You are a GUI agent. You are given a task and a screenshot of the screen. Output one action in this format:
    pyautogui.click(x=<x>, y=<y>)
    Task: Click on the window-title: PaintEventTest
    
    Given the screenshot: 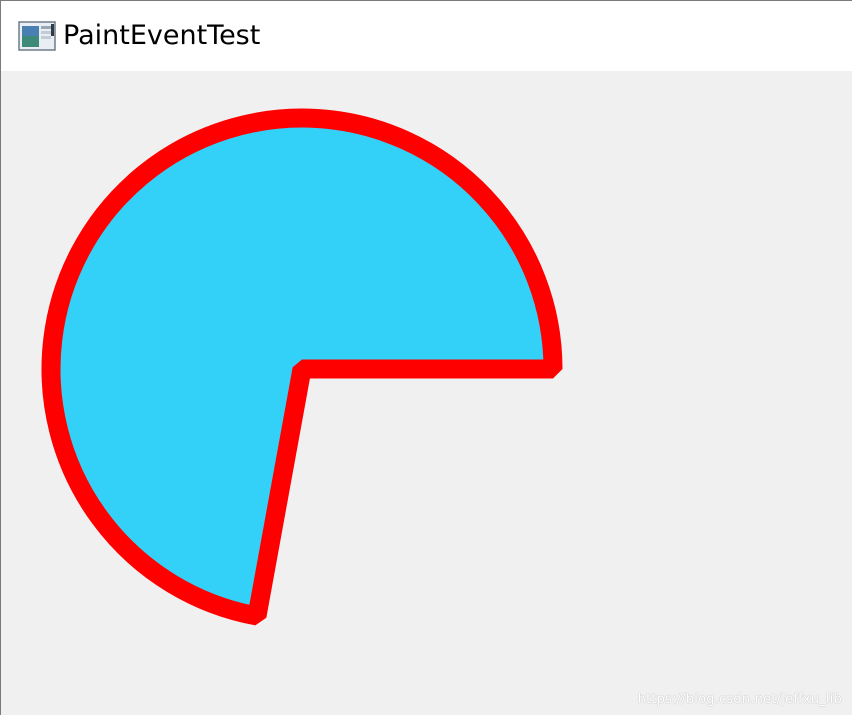 What is the action you would take?
    pyautogui.click(x=162, y=35)
    